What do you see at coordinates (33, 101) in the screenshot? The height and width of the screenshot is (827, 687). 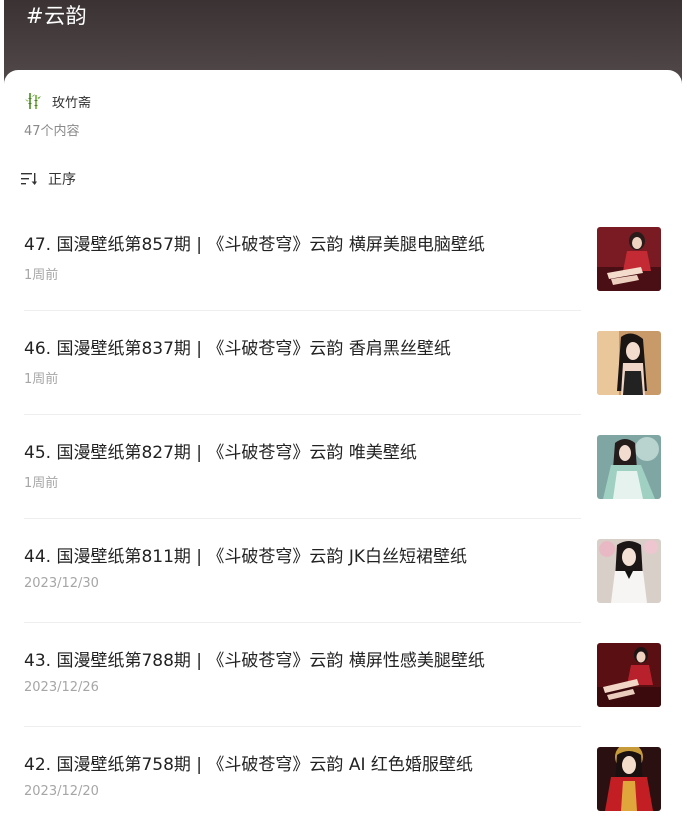 I see `bamboo-avatar-icon` at bounding box center [33, 101].